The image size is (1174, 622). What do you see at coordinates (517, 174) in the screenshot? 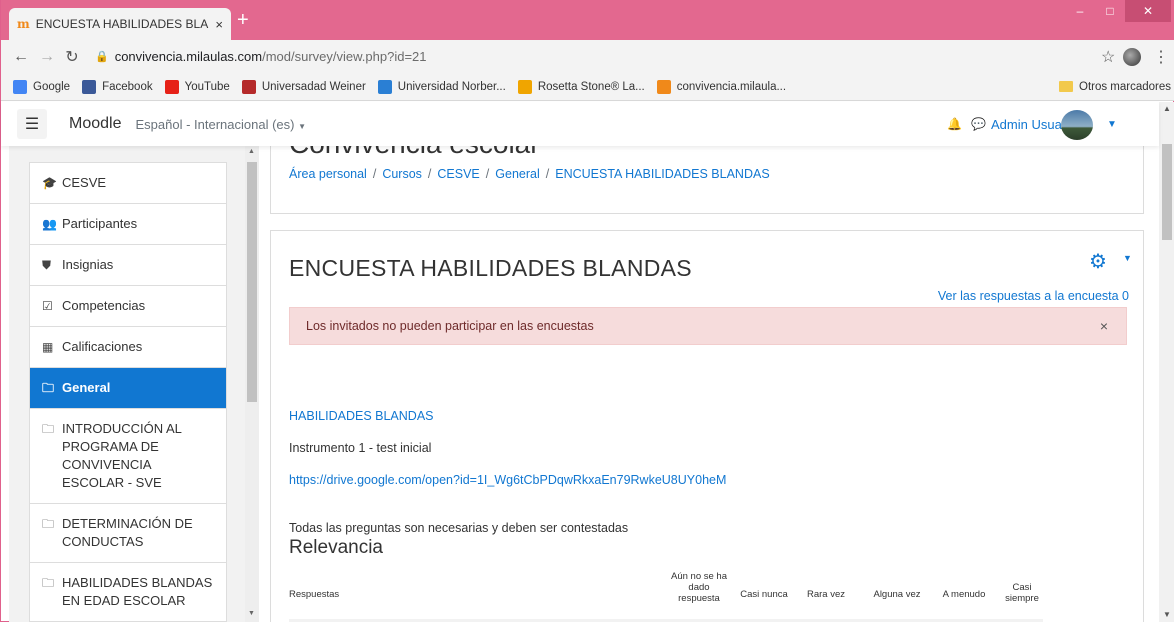
I see `breadcrumb-item: General` at bounding box center [517, 174].